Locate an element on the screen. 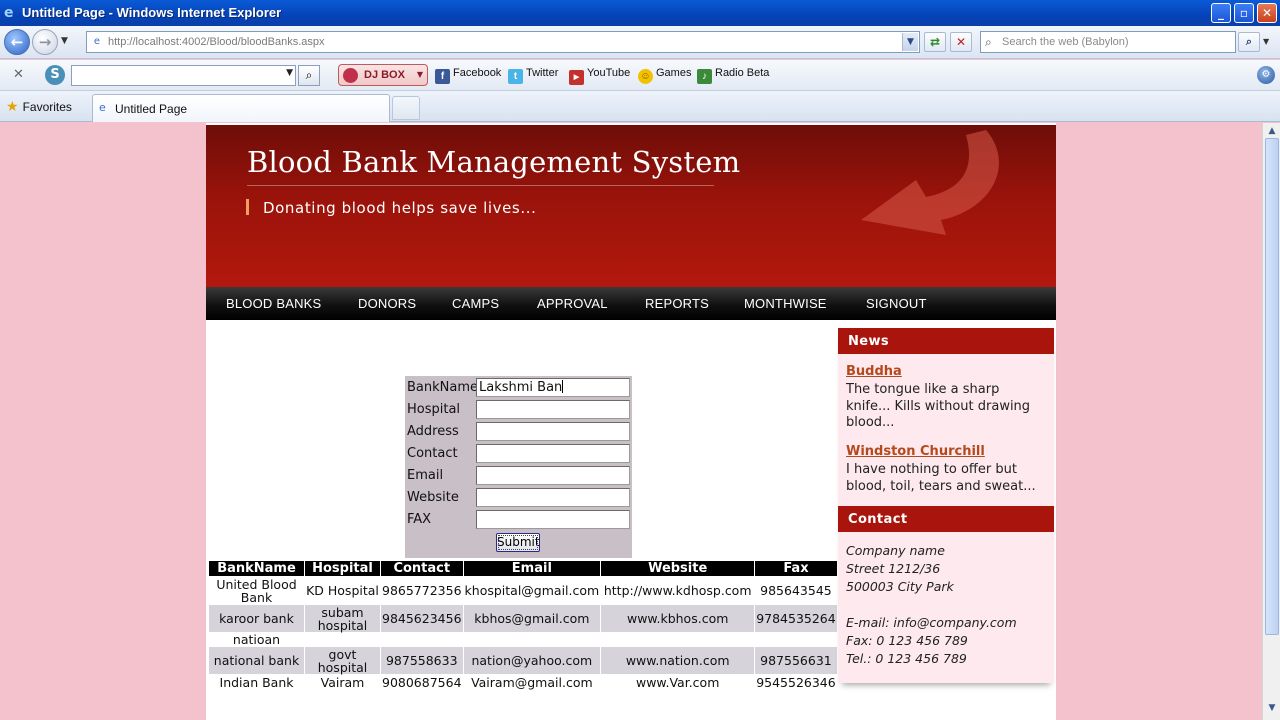 The image size is (1280, 720). back-button: ← is located at coordinates (17, 42).